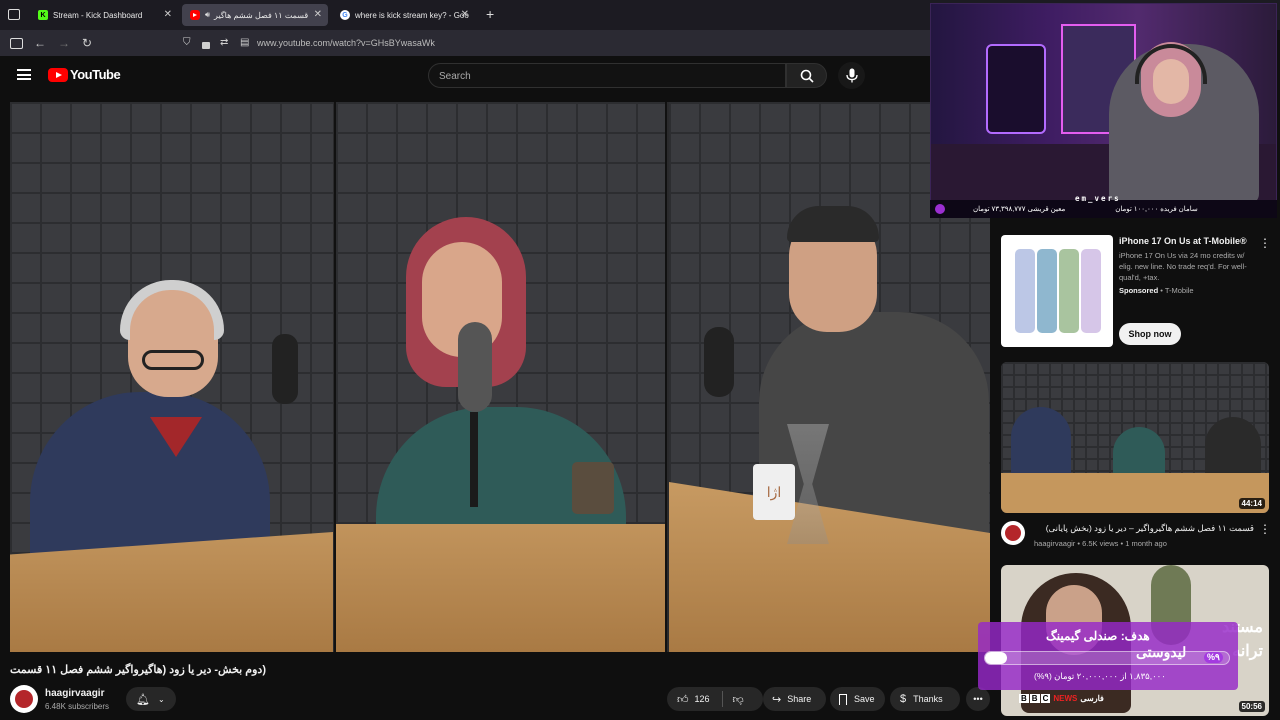  What do you see at coordinates (1183, 241) in the screenshot?
I see `ad-title: iPhone 17 On Us at T-Mobile®` at bounding box center [1183, 241].